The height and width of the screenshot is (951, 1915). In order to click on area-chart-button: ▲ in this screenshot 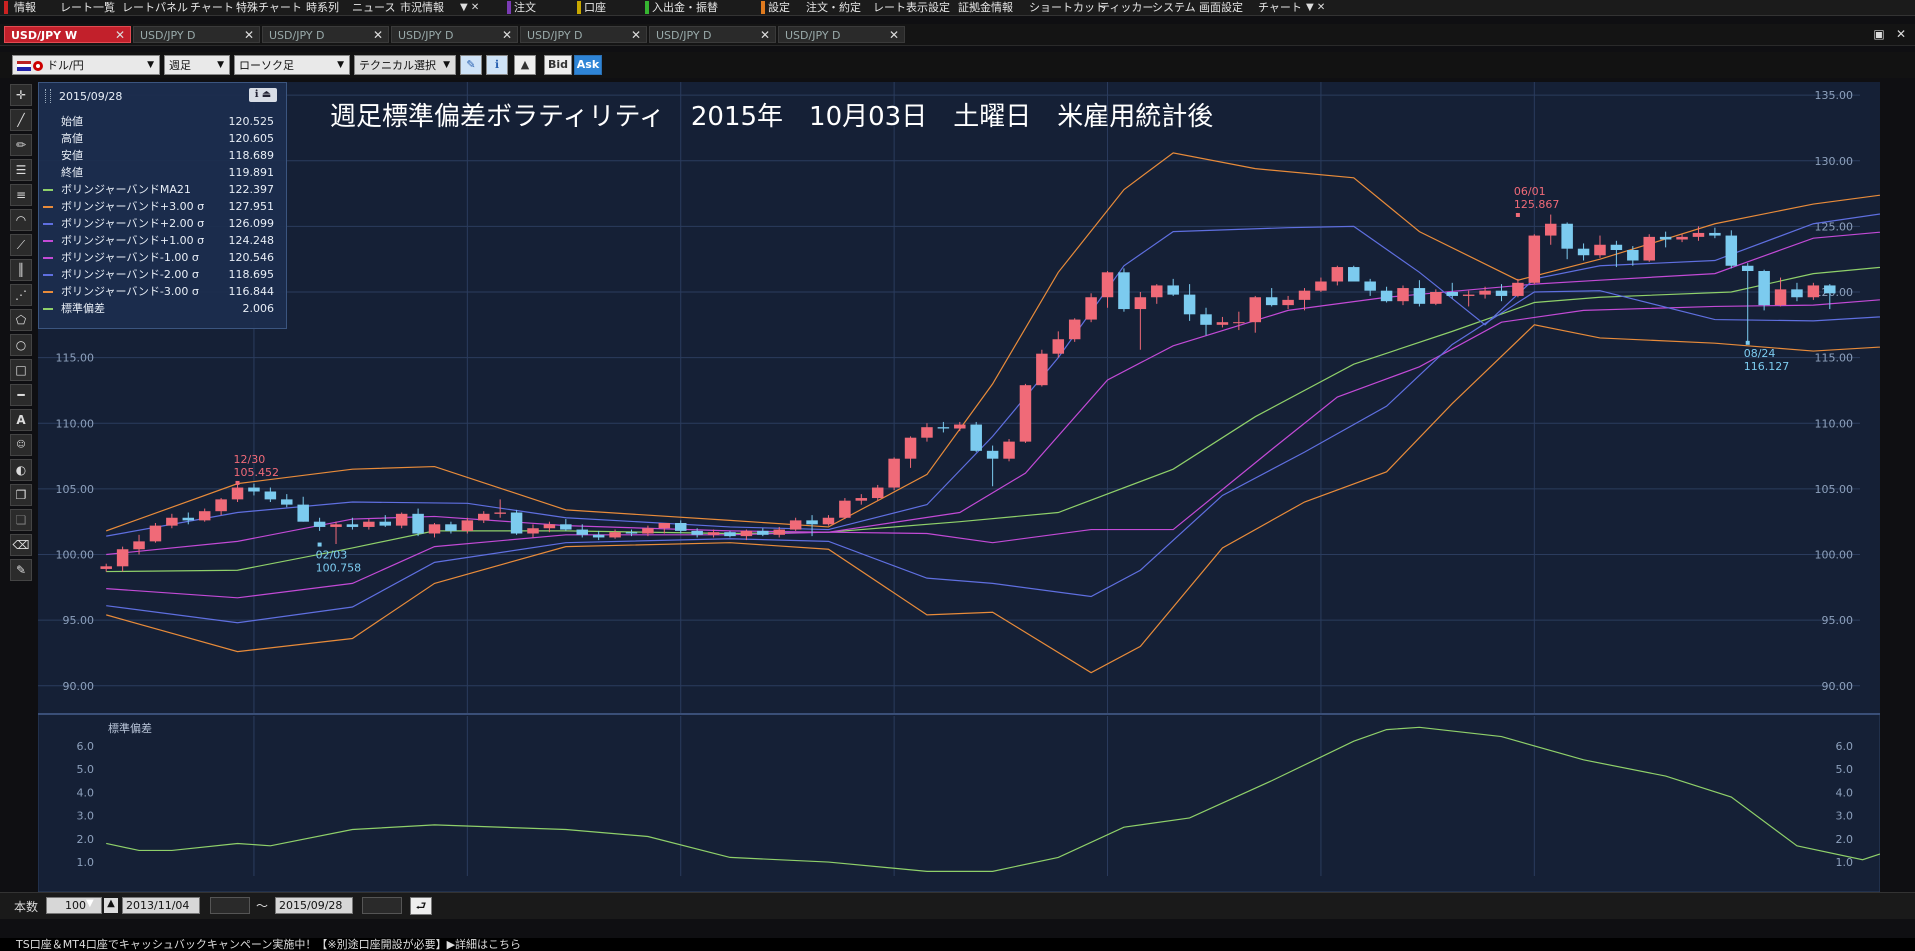, I will do `click(525, 65)`.